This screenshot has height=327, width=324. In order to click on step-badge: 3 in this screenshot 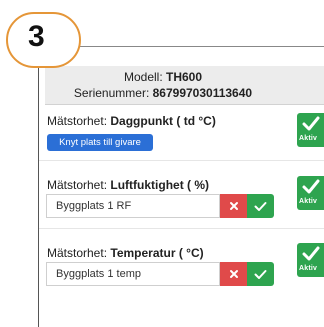, I will do `click(43, 40)`.